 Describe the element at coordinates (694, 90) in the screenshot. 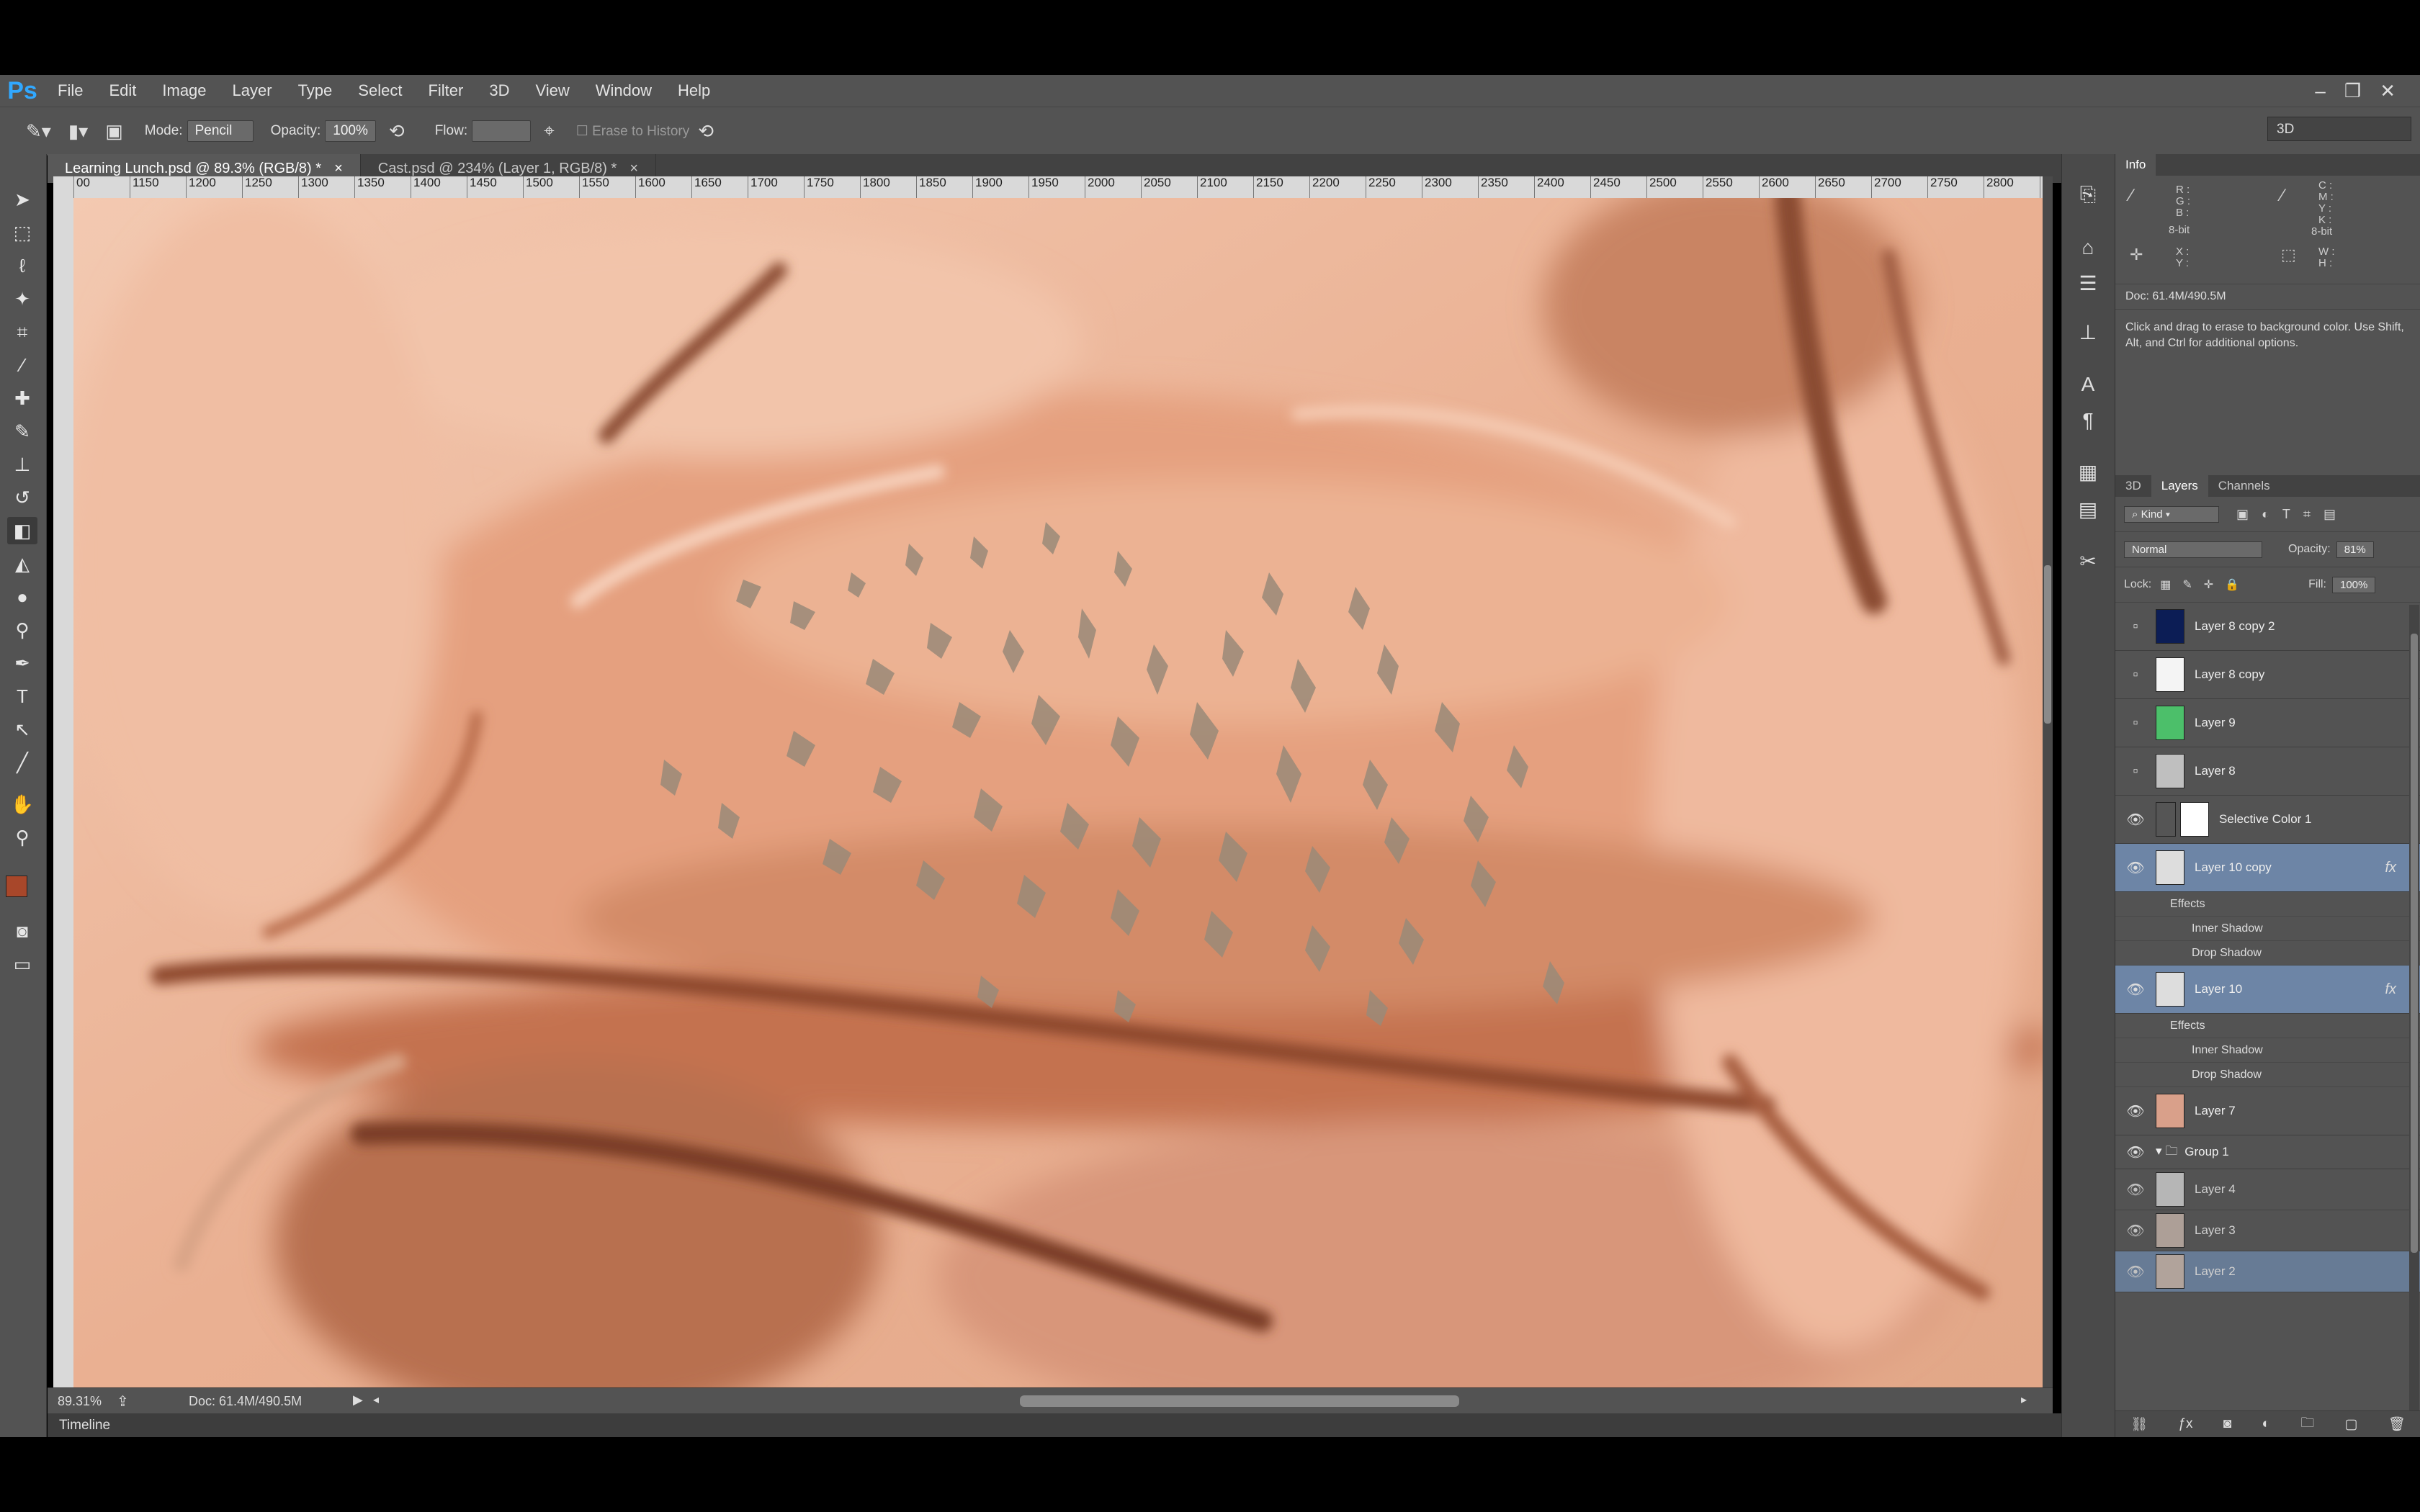

I see `menu-help: Help` at that location.